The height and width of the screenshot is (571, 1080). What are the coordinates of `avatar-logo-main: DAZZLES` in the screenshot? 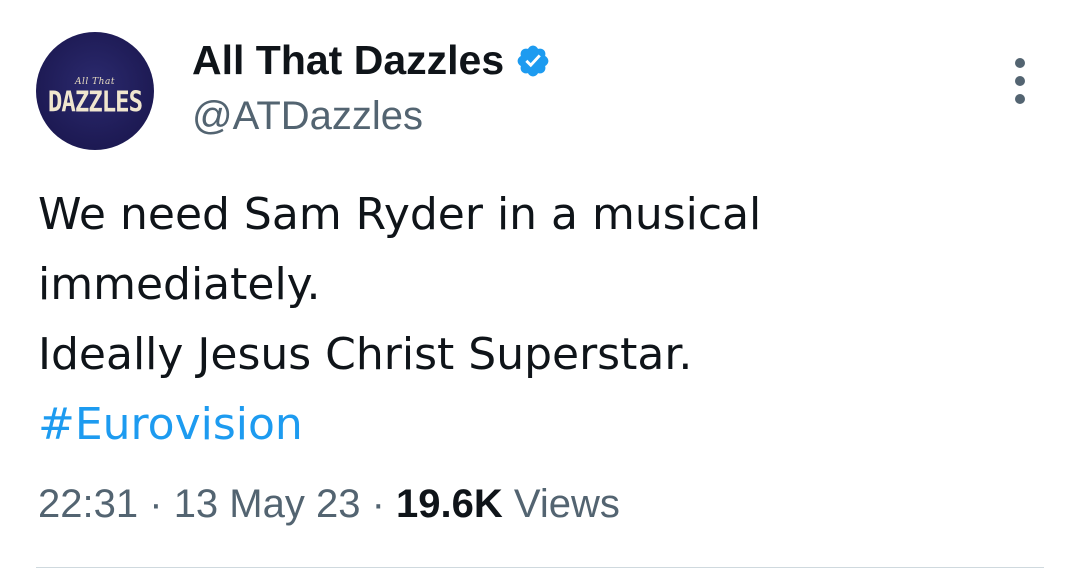 It's located at (95, 102).